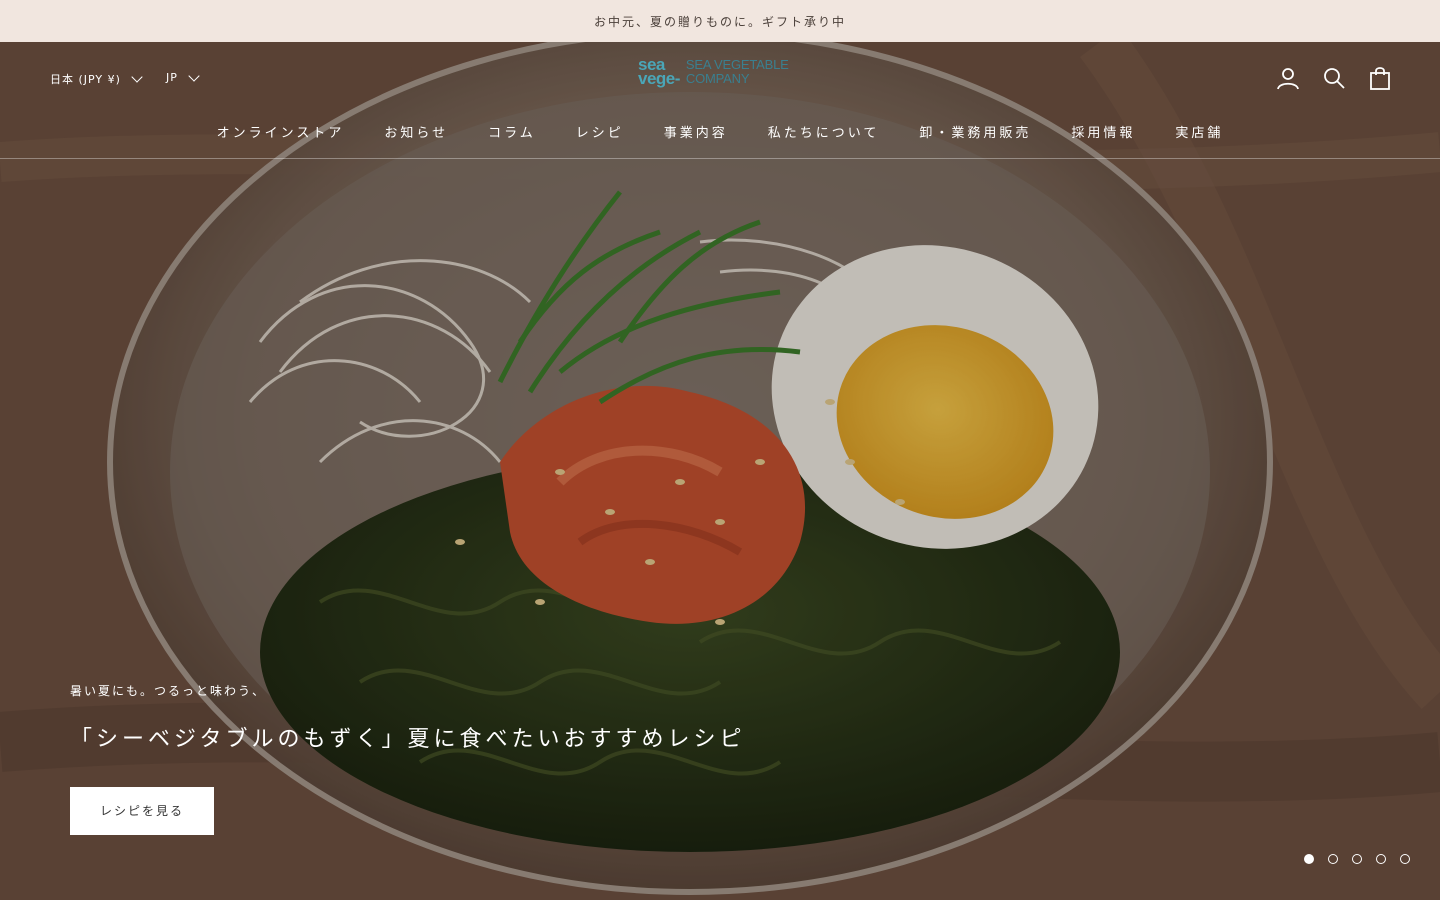 Image resolution: width=1440 pixels, height=900 pixels. I want to click on nav-item-wholesale: 卸・業務用販売, so click(975, 131).